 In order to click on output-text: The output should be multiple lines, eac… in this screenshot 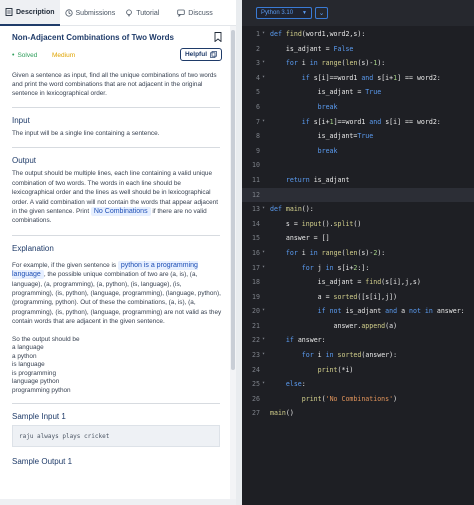, I will do `click(118, 197)`.